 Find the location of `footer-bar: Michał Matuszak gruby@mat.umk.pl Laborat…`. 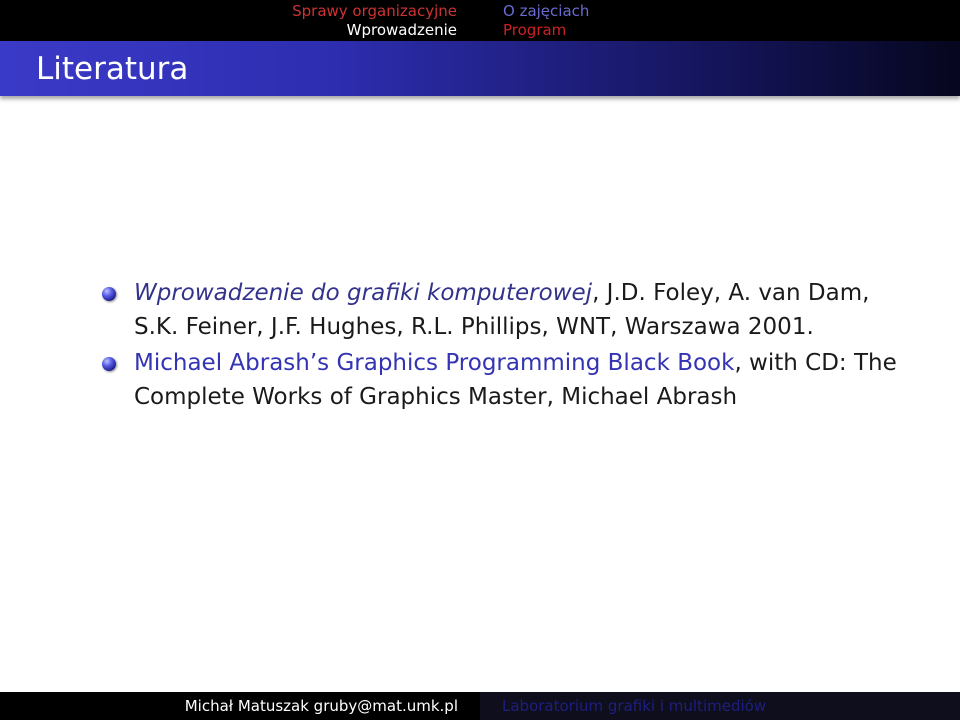

footer-bar: Michał Matuszak gruby@mat.umk.pl Laborat… is located at coordinates (480, 706).